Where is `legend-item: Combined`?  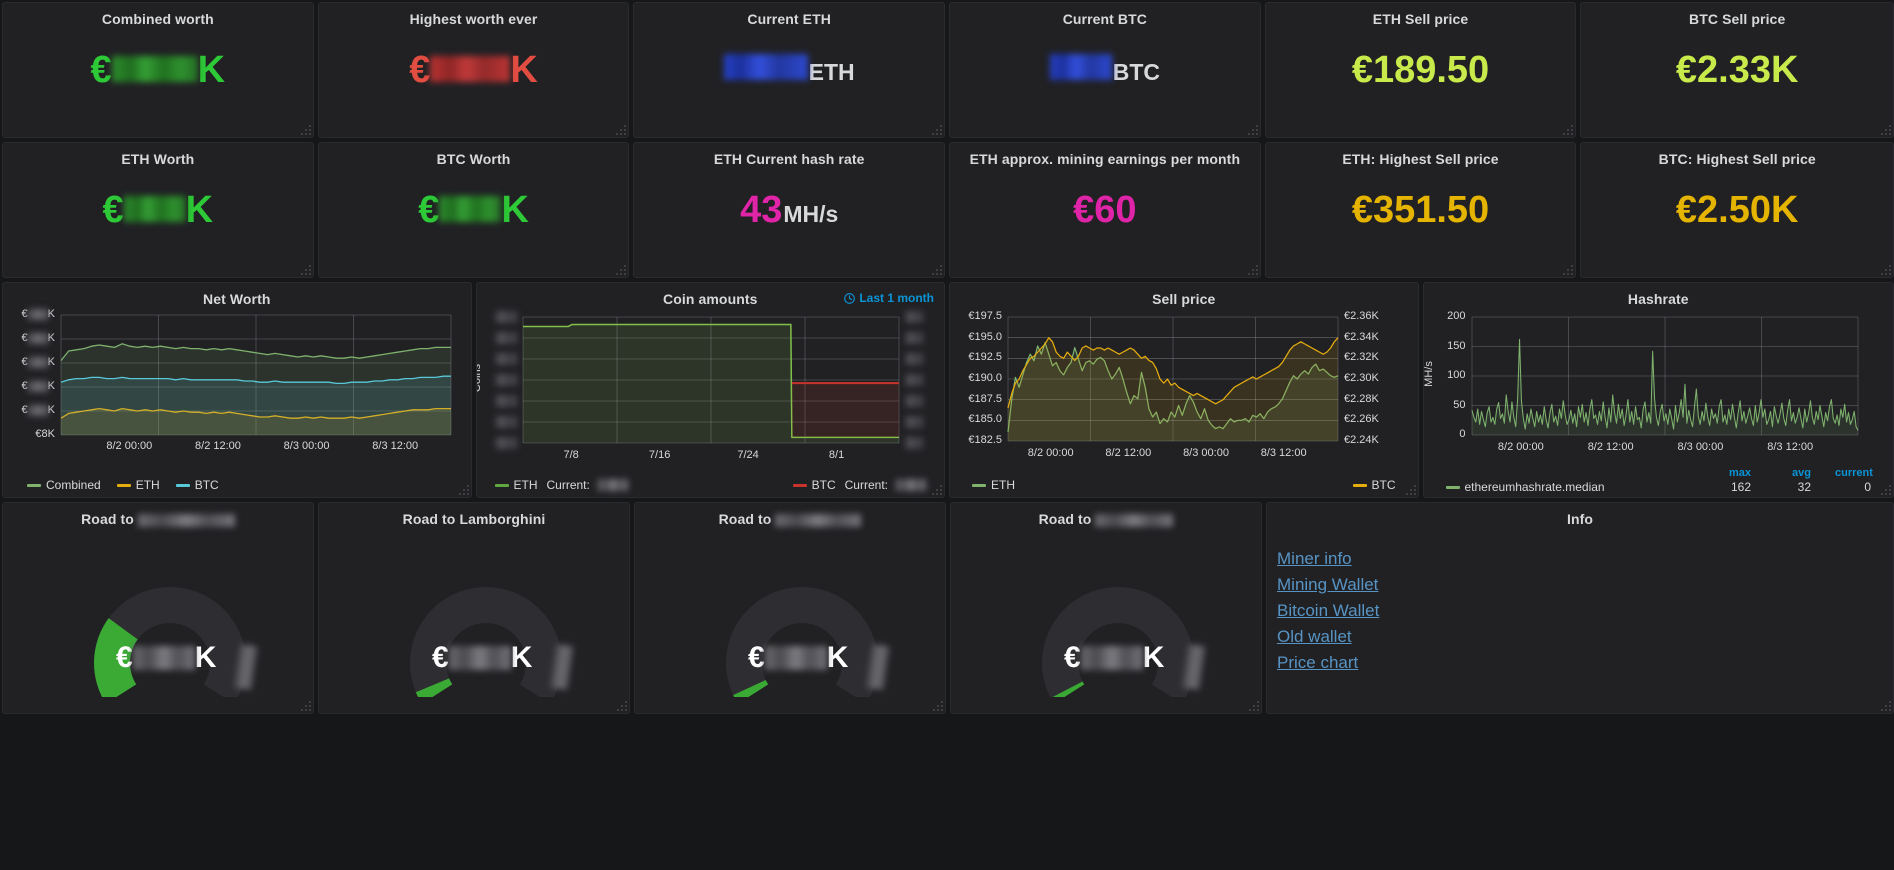
legend-item: Combined is located at coordinates (64, 485).